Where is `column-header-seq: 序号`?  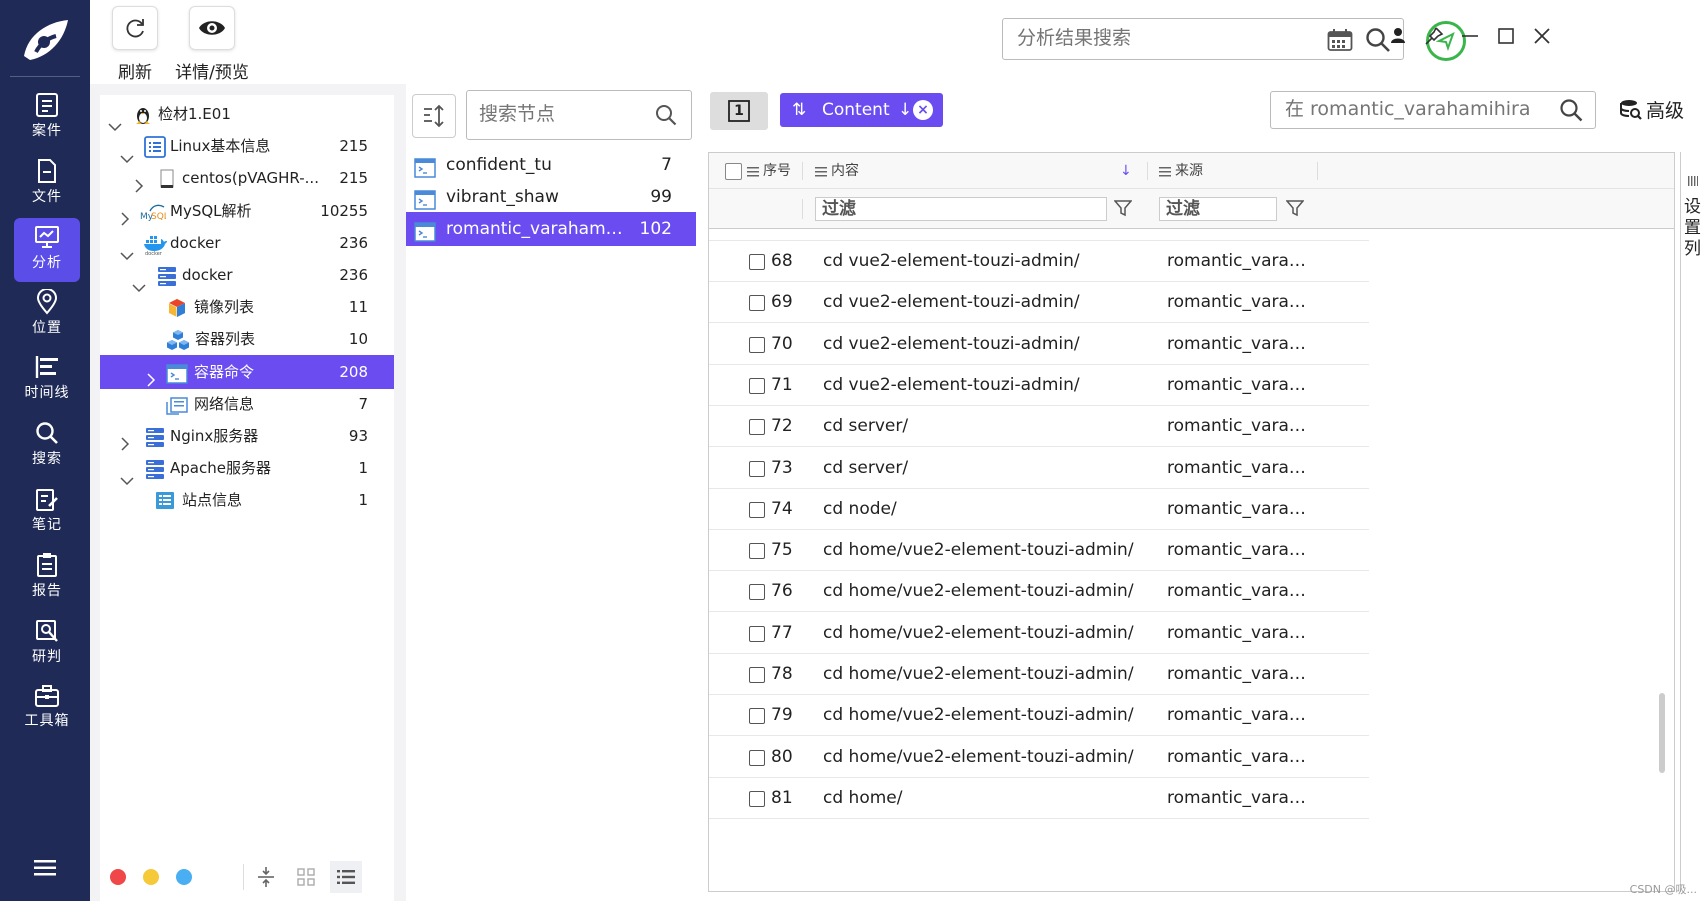
column-header-seq: 序号 is located at coordinates (769, 171).